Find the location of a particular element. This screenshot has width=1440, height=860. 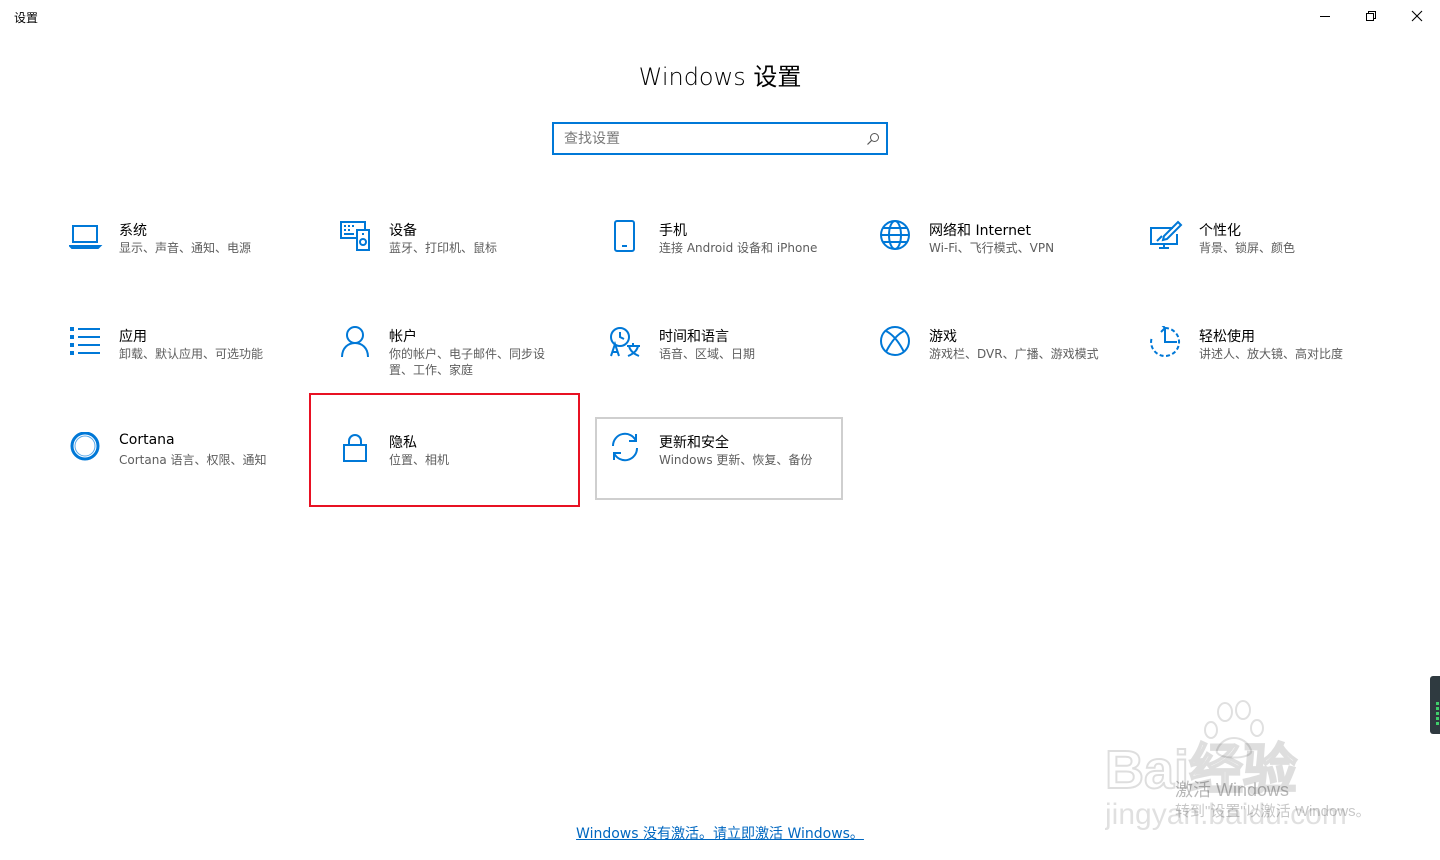

tile-desc: 位置、相机 is located at coordinates (419, 460).